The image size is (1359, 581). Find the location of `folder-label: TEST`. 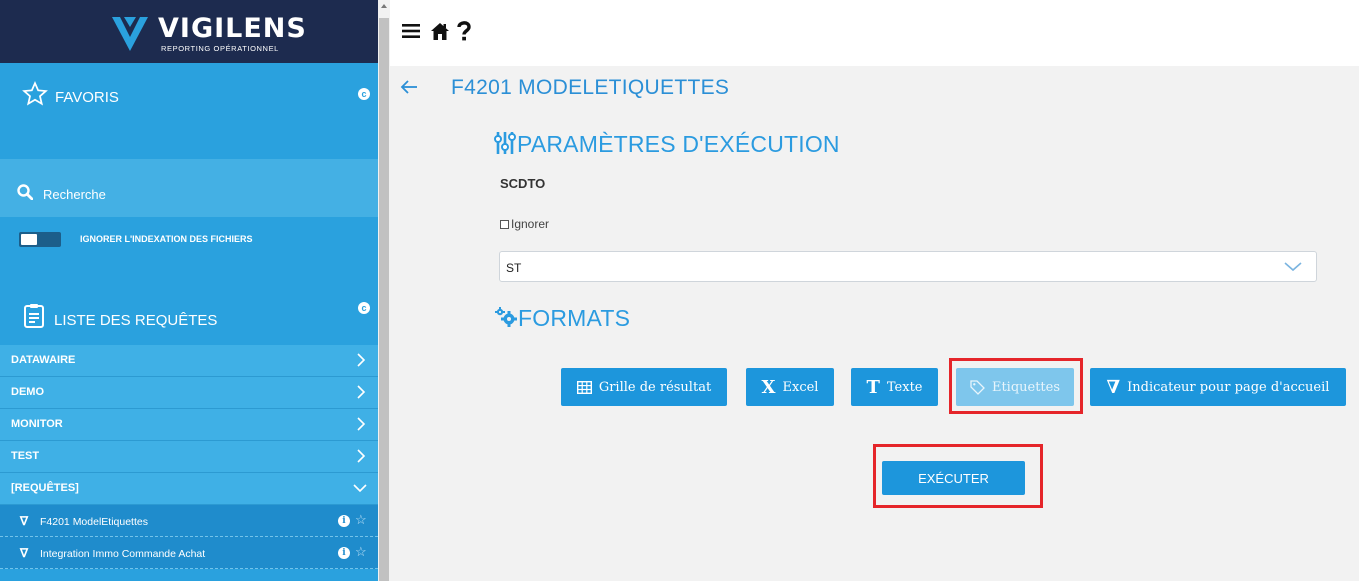

folder-label: TEST is located at coordinates (25, 456).